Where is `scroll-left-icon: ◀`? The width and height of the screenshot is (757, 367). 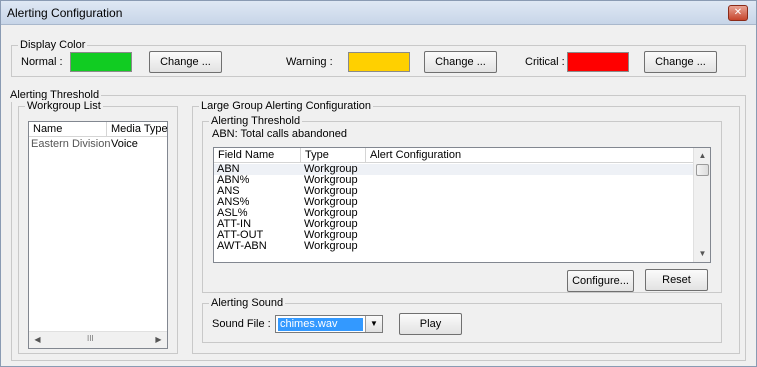 scroll-left-icon: ◀ is located at coordinates (37, 340).